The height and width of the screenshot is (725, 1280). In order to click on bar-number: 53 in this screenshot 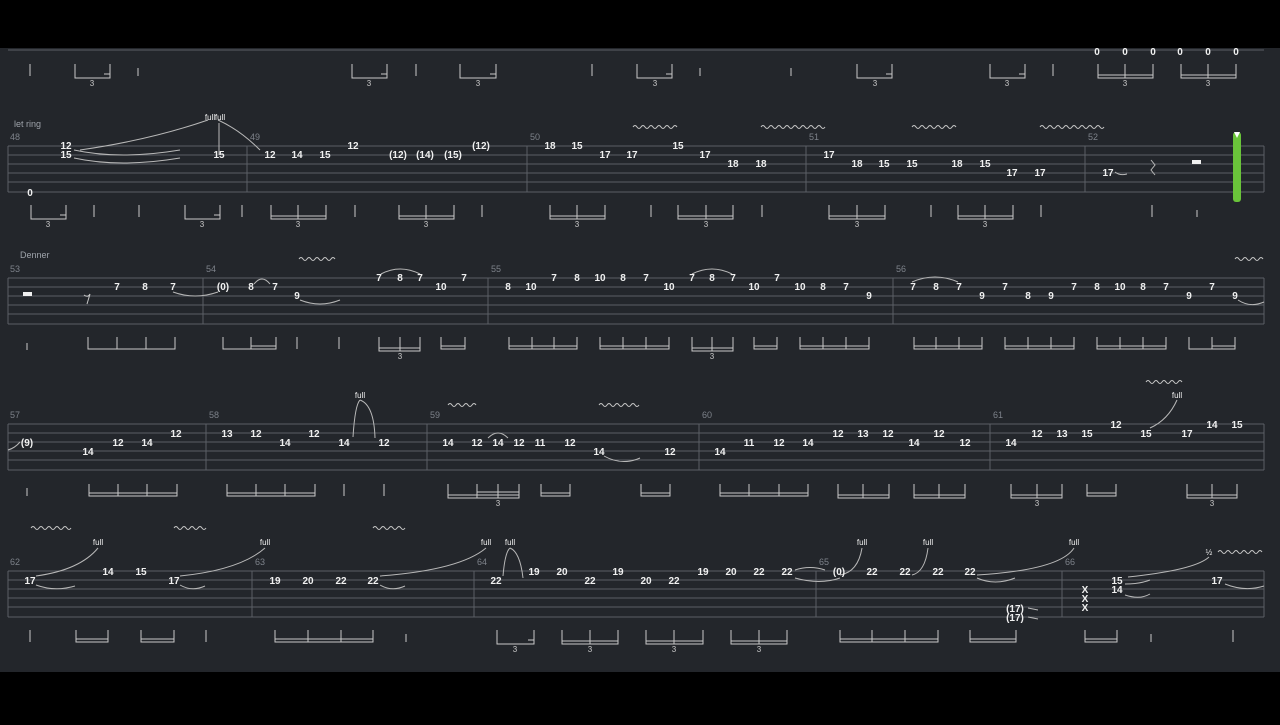, I will do `click(15, 269)`.